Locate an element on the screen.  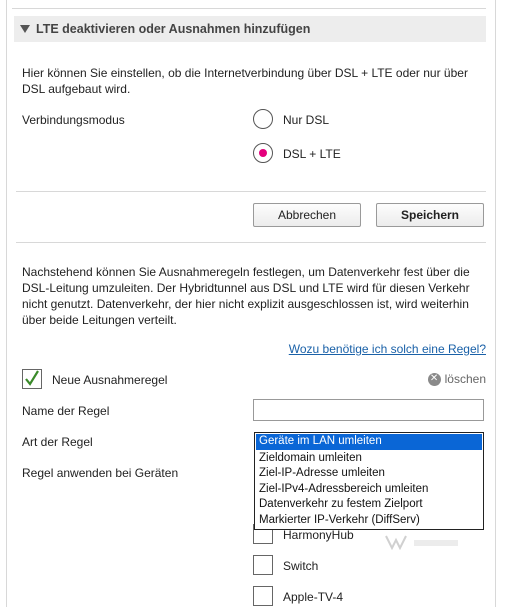
checkmark-icon is located at coordinates (32, 378).